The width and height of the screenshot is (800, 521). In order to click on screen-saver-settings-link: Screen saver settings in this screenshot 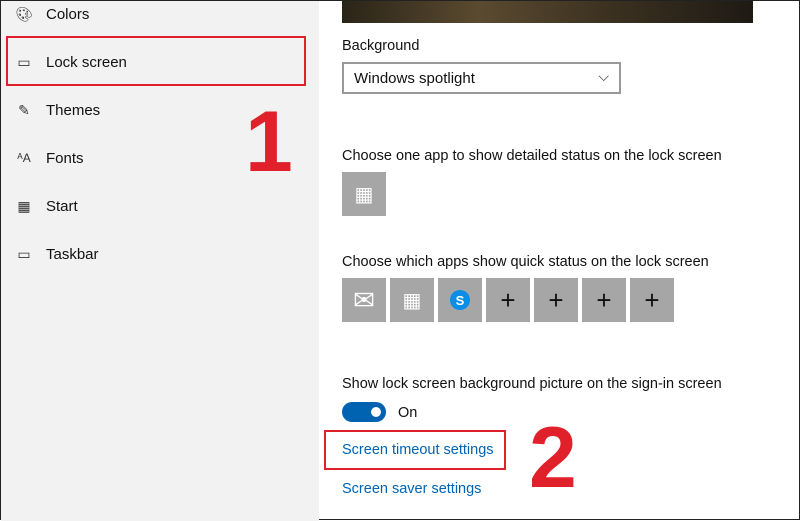, I will do `click(411, 489)`.